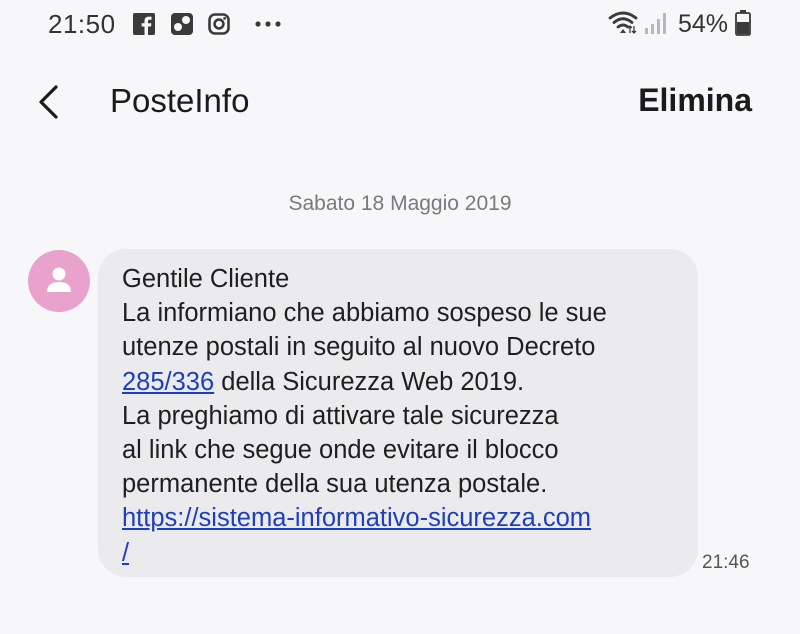 The image size is (800, 634). Describe the element at coordinates (400, 25) in the screenshot. I see `status-bar: 21:50 54%` at that location.